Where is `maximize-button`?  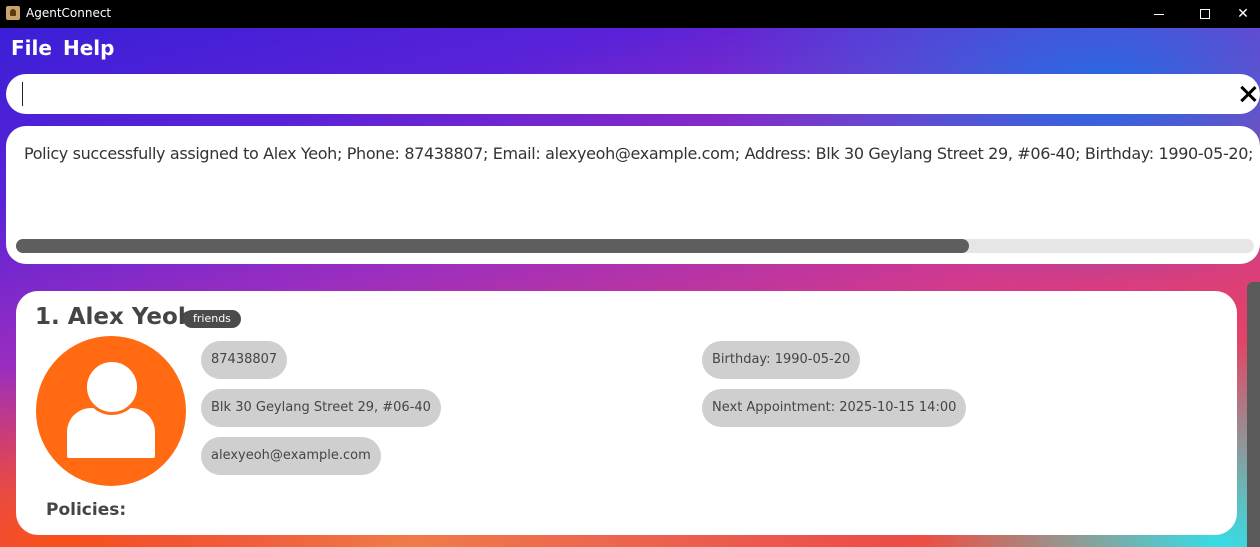
maximize-button is located at coordinates (1205, 14).